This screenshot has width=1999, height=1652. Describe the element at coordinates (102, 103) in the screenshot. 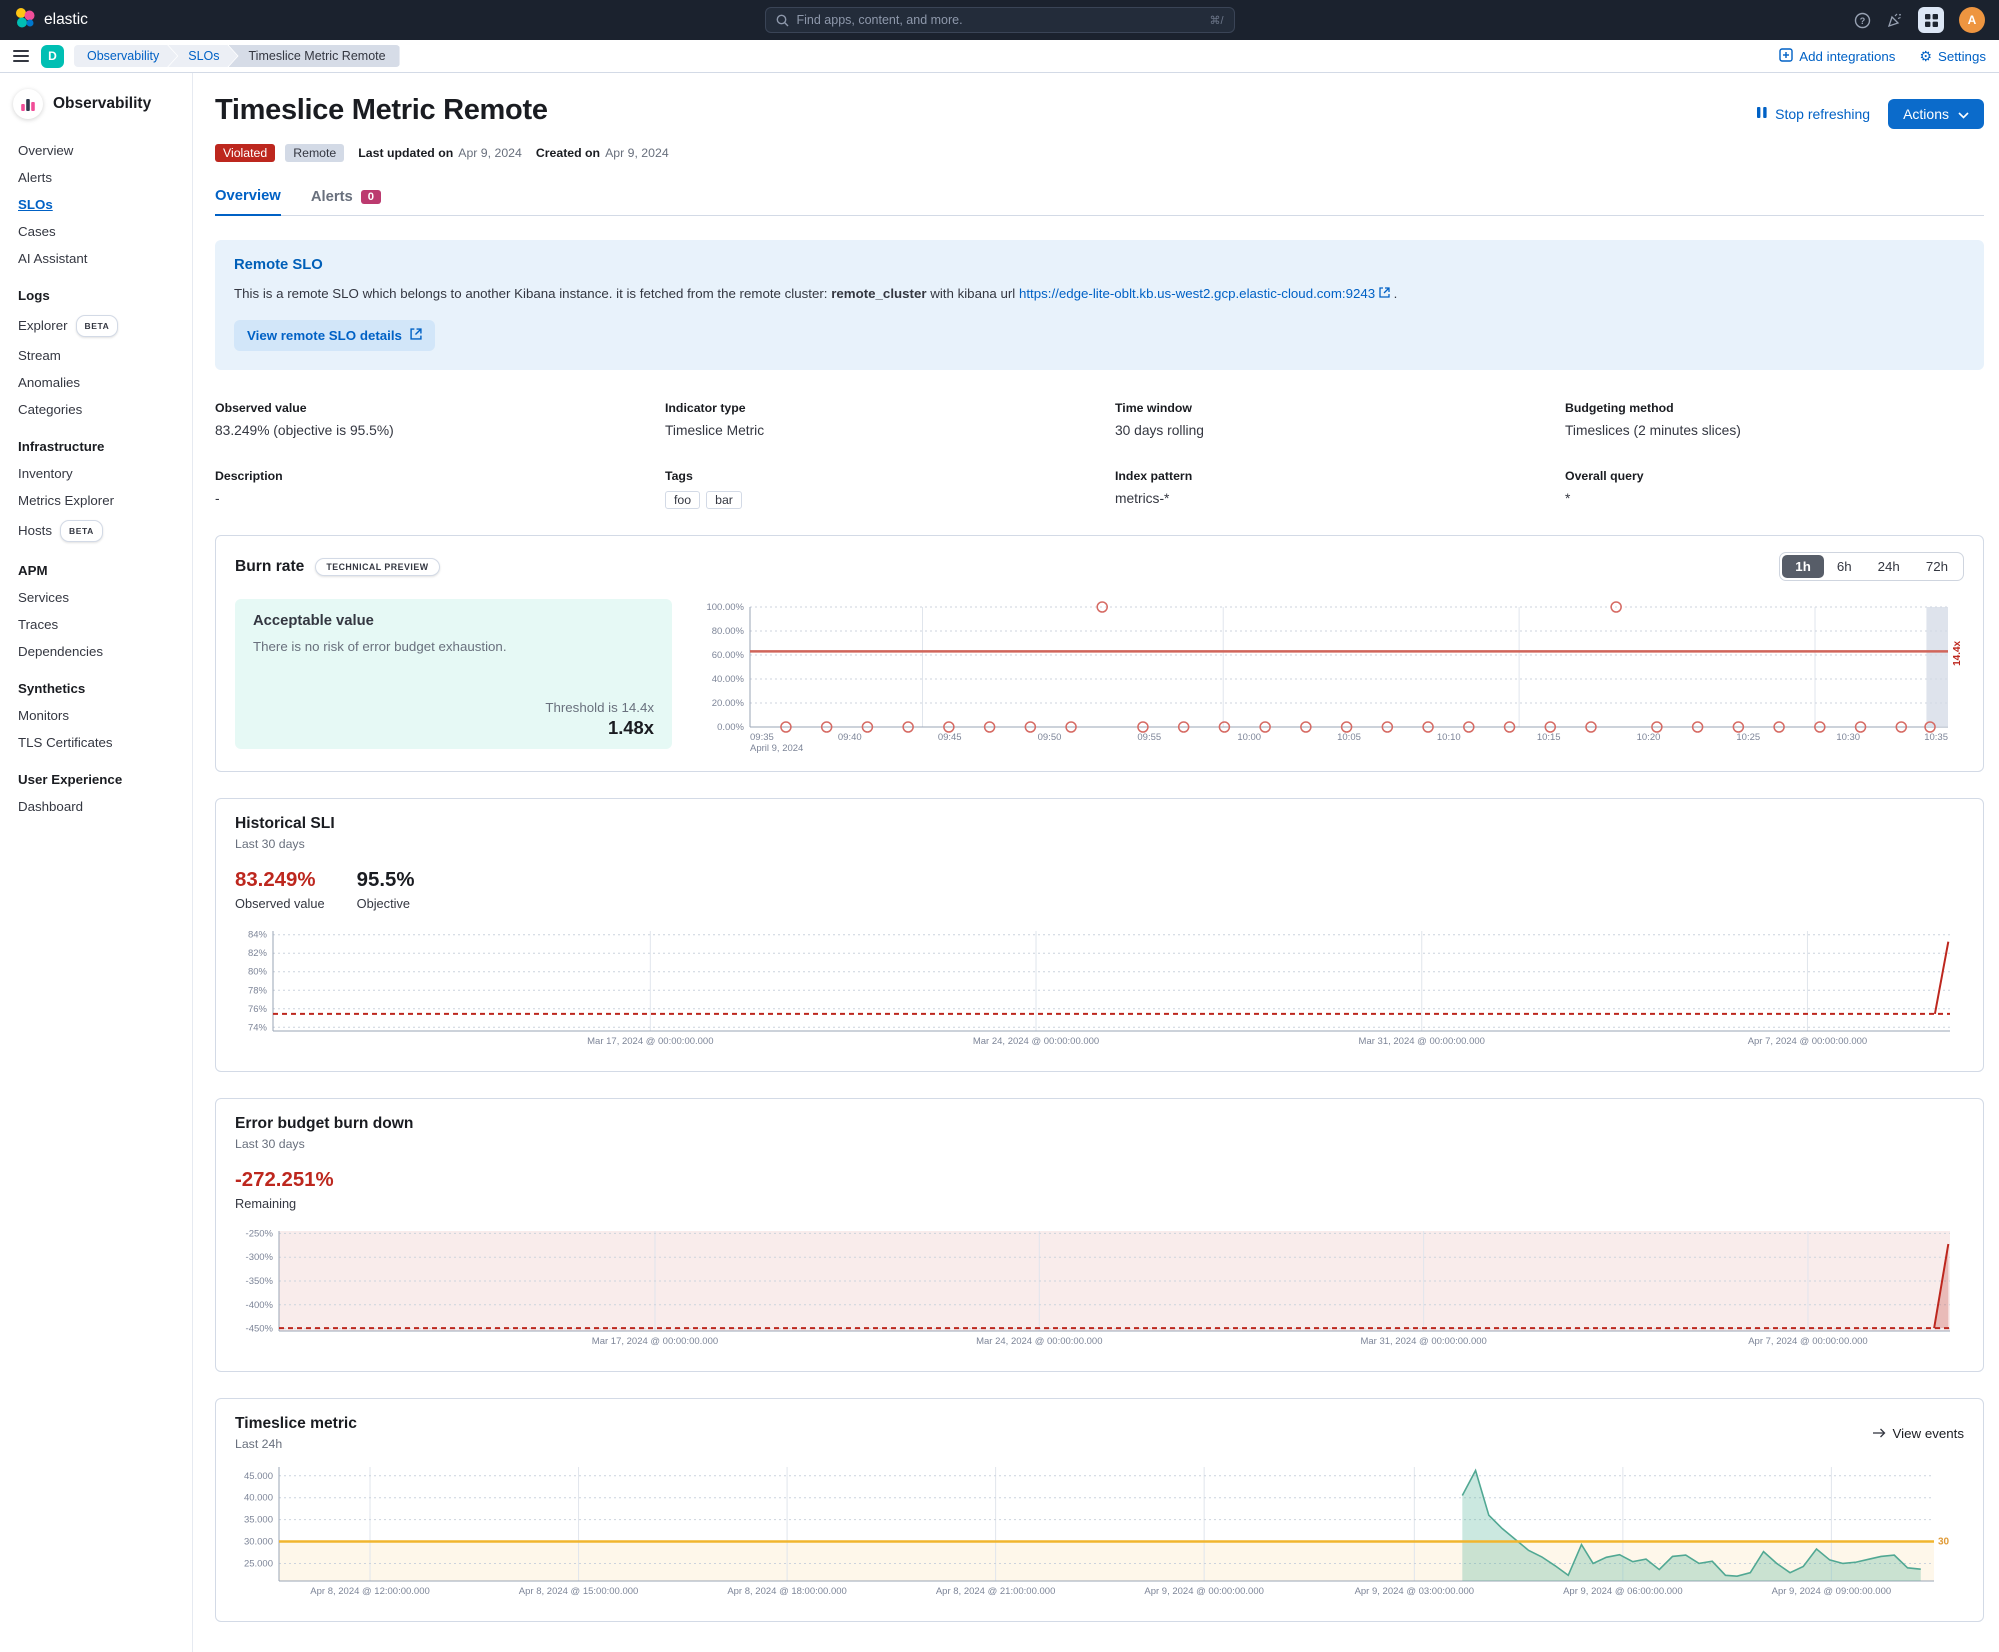

I see `app-title: Observability` at that location.